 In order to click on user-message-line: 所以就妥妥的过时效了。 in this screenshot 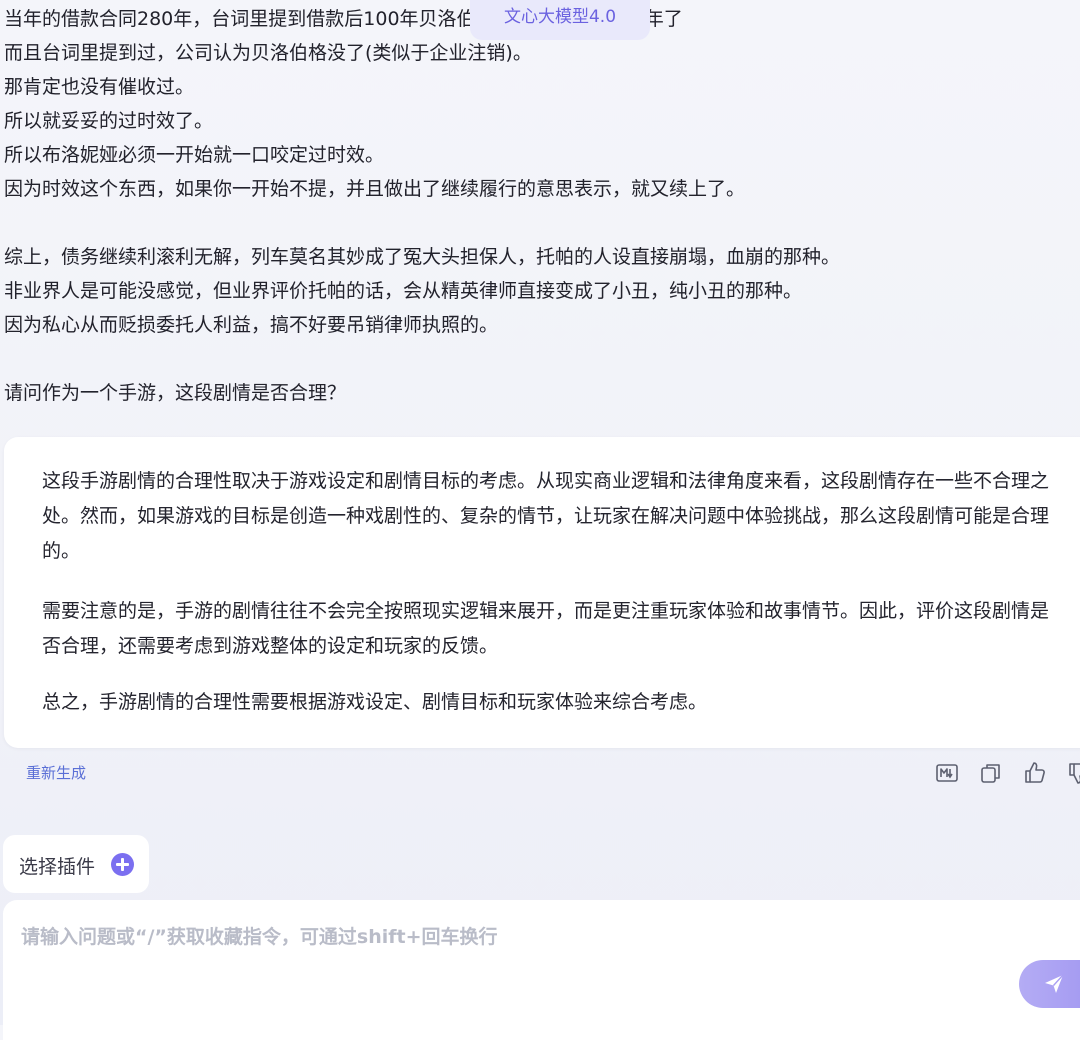, I will do `click(109, 121)`.